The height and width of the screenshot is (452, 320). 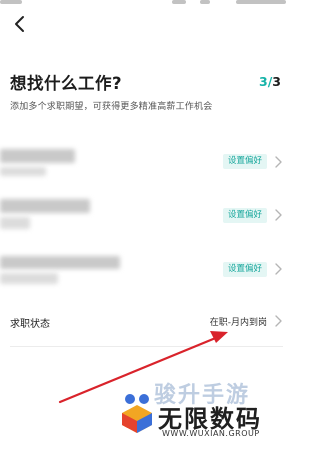 What do you see at coordinates (211, 433) in the screenshot?
I see `watermark-url: WWW.WUXIAN.GROUP` at bounding box center [211, 433].